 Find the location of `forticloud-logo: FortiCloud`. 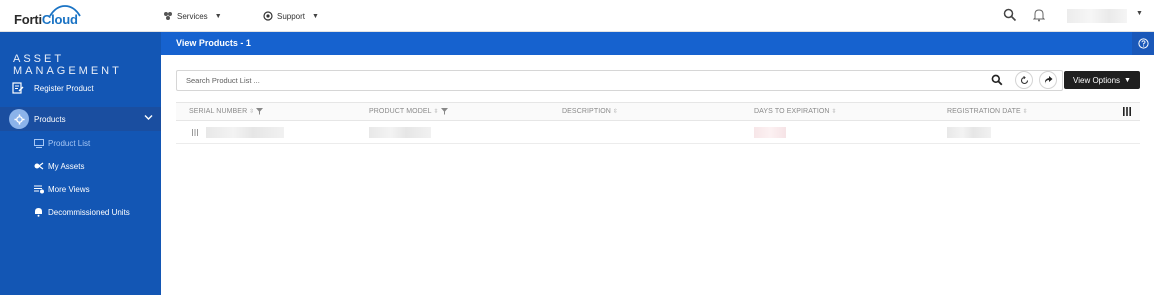

forticloud-logo: FortiCloud is located at coordinates (48, 16).